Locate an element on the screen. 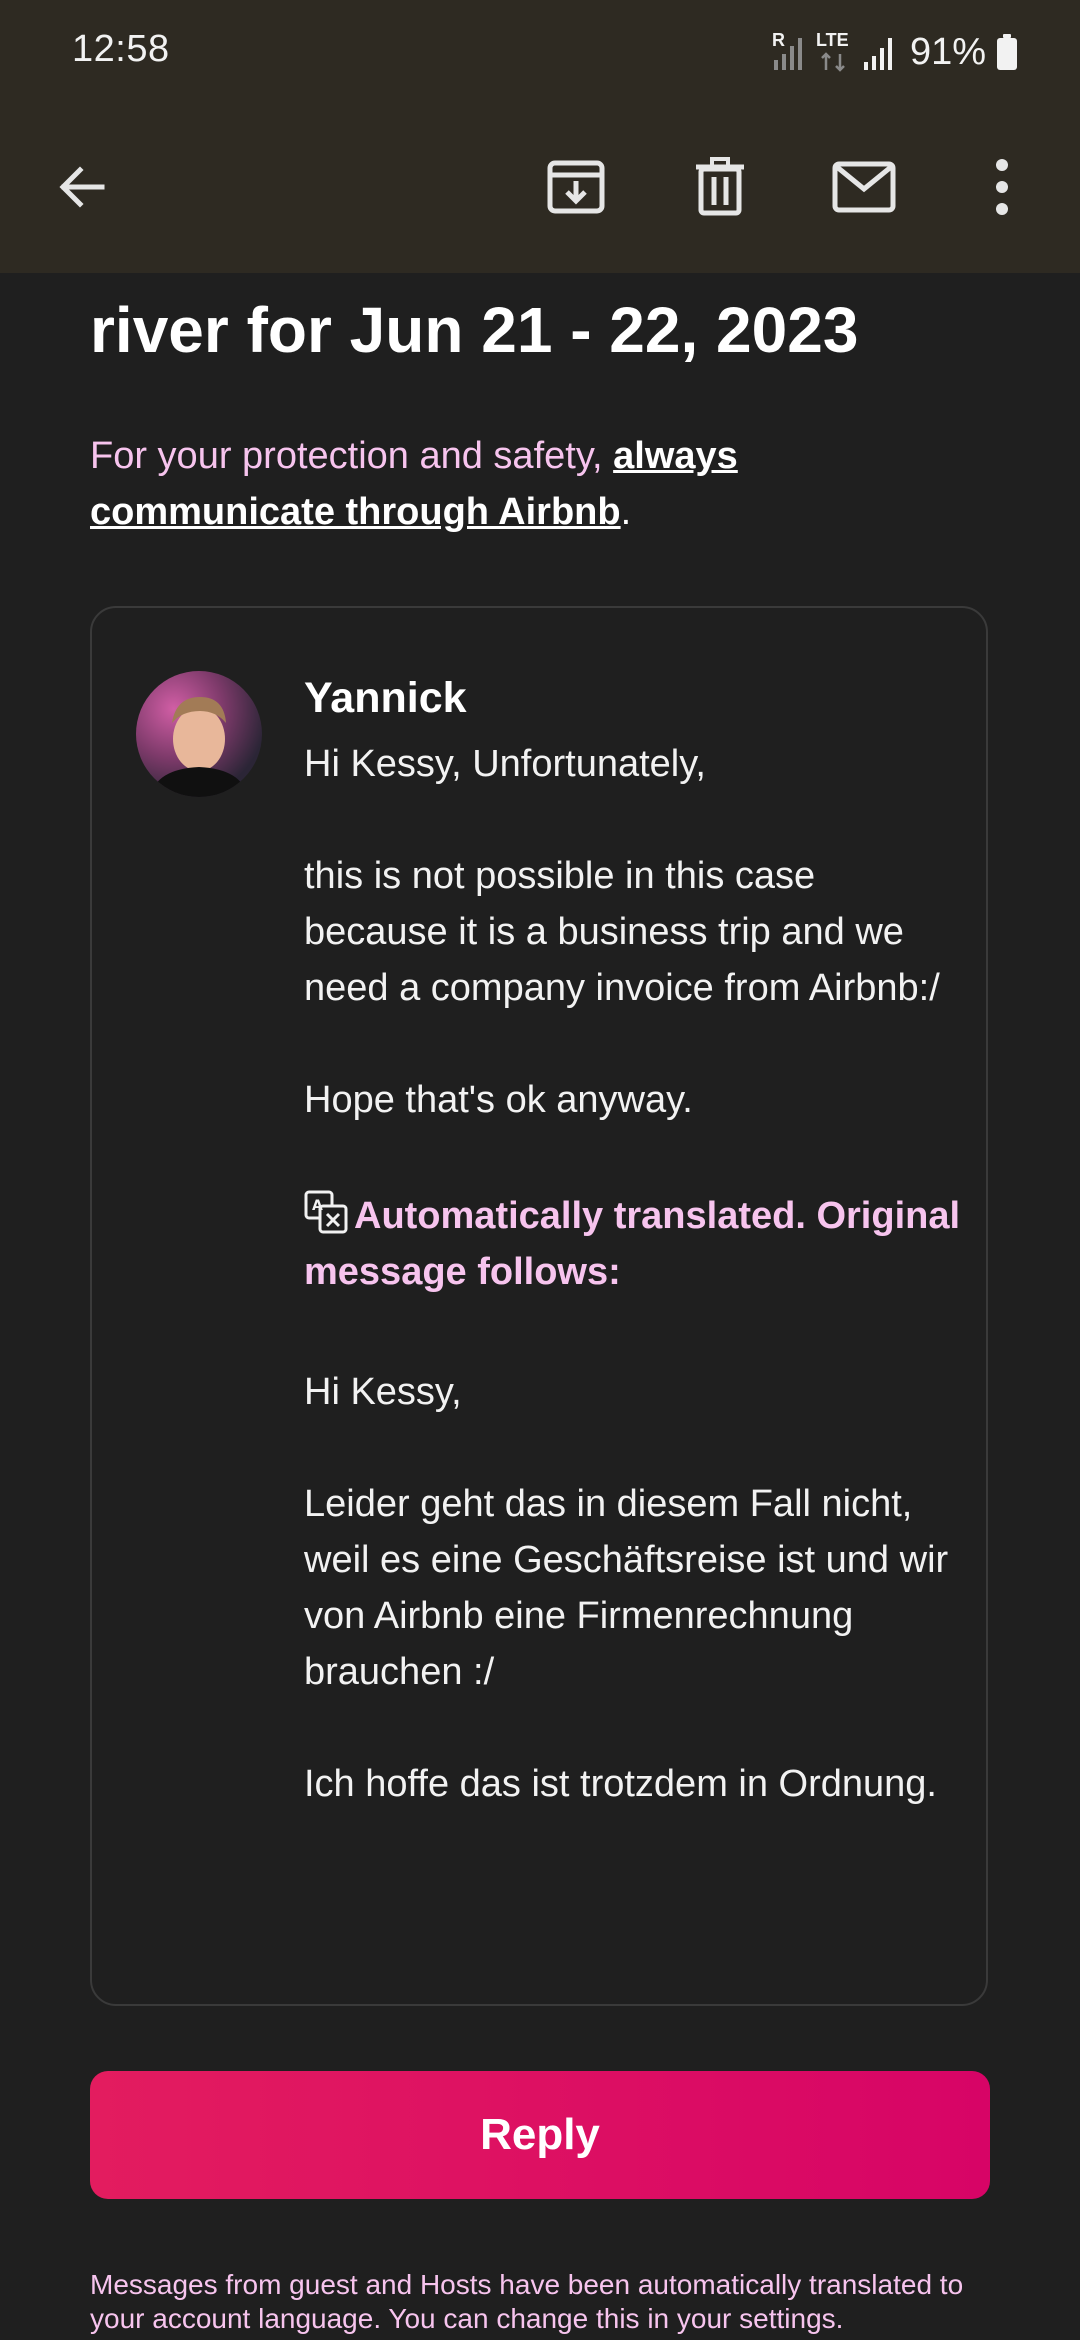 This screenshot has width=1080, height=2340. back-icon is located at coordinates (82, 187).